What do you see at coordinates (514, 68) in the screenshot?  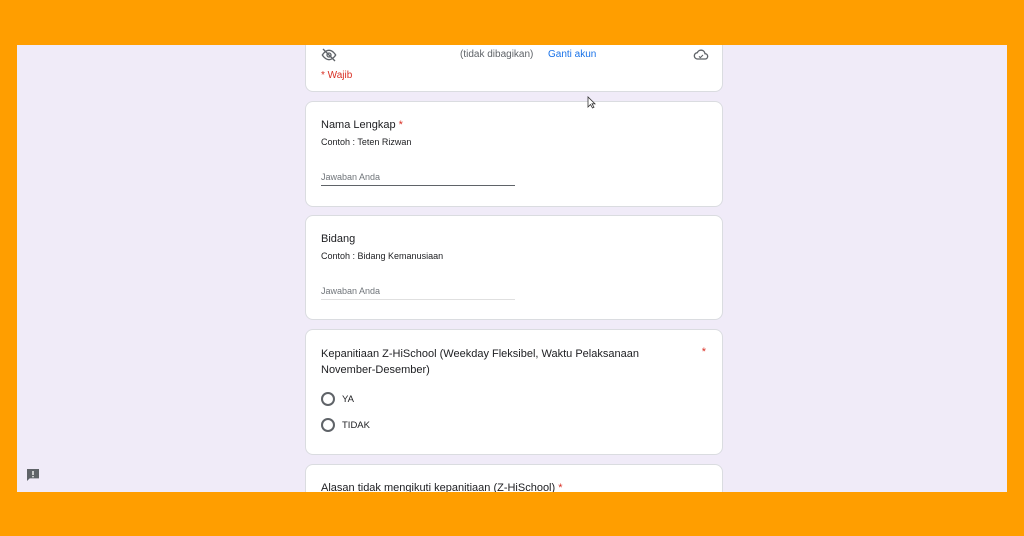 I see `account-card: (tidak dibagikan) Ganti akun * Wajib` at bounding box center [514, 68].